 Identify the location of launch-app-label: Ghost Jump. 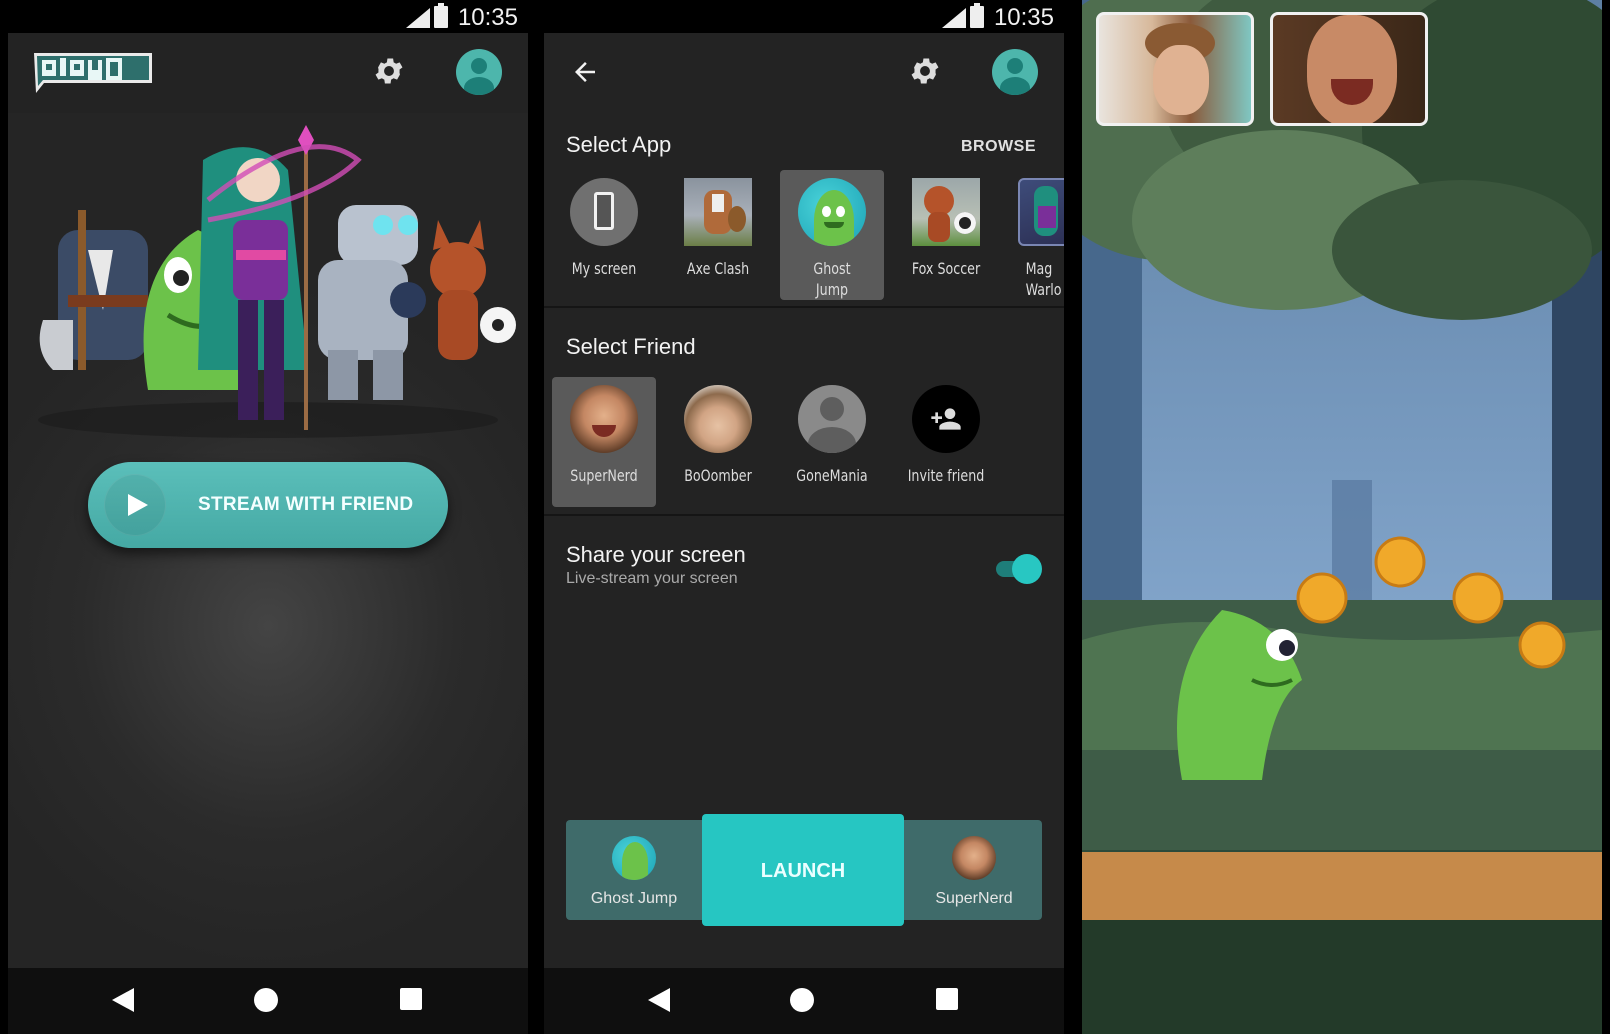
(634, 898).